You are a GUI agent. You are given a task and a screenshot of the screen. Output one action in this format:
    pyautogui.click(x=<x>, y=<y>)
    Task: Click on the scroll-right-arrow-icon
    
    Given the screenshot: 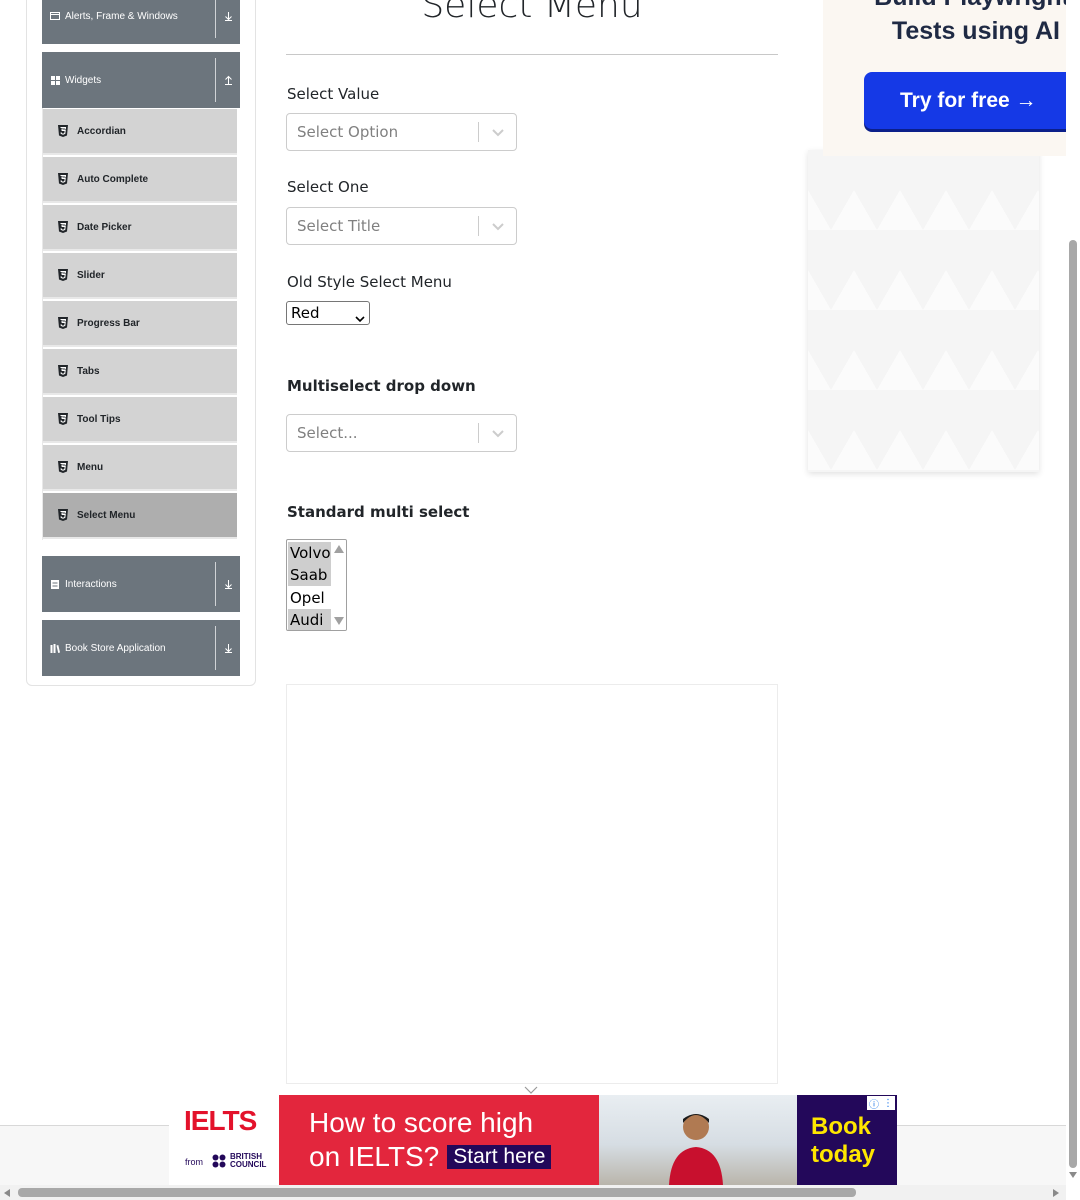 What is the action you would take?
    pyautogui.click(x=1056, y=1193)
    